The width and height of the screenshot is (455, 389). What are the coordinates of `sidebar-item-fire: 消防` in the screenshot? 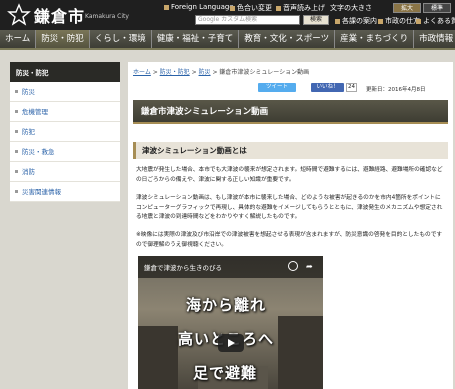 It's located at (65, 172).